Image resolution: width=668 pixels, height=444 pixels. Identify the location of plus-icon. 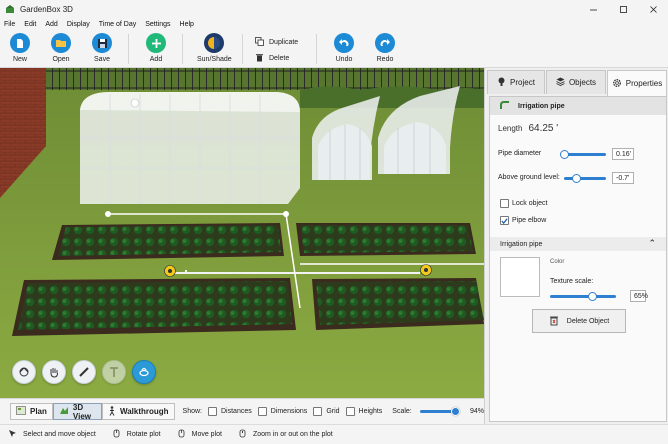
(156, 43).